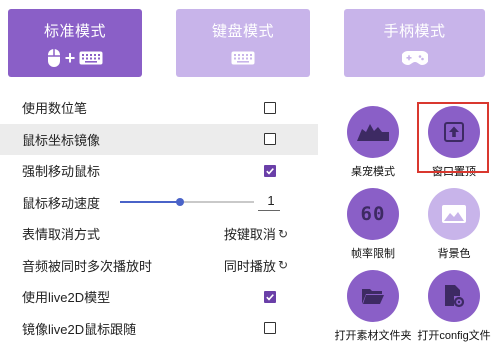  What do you see at coordinates (242, 31) in the screenshot?
I see `mode-keyboard-label: 键盘模式` at bounding box center [242, 31].